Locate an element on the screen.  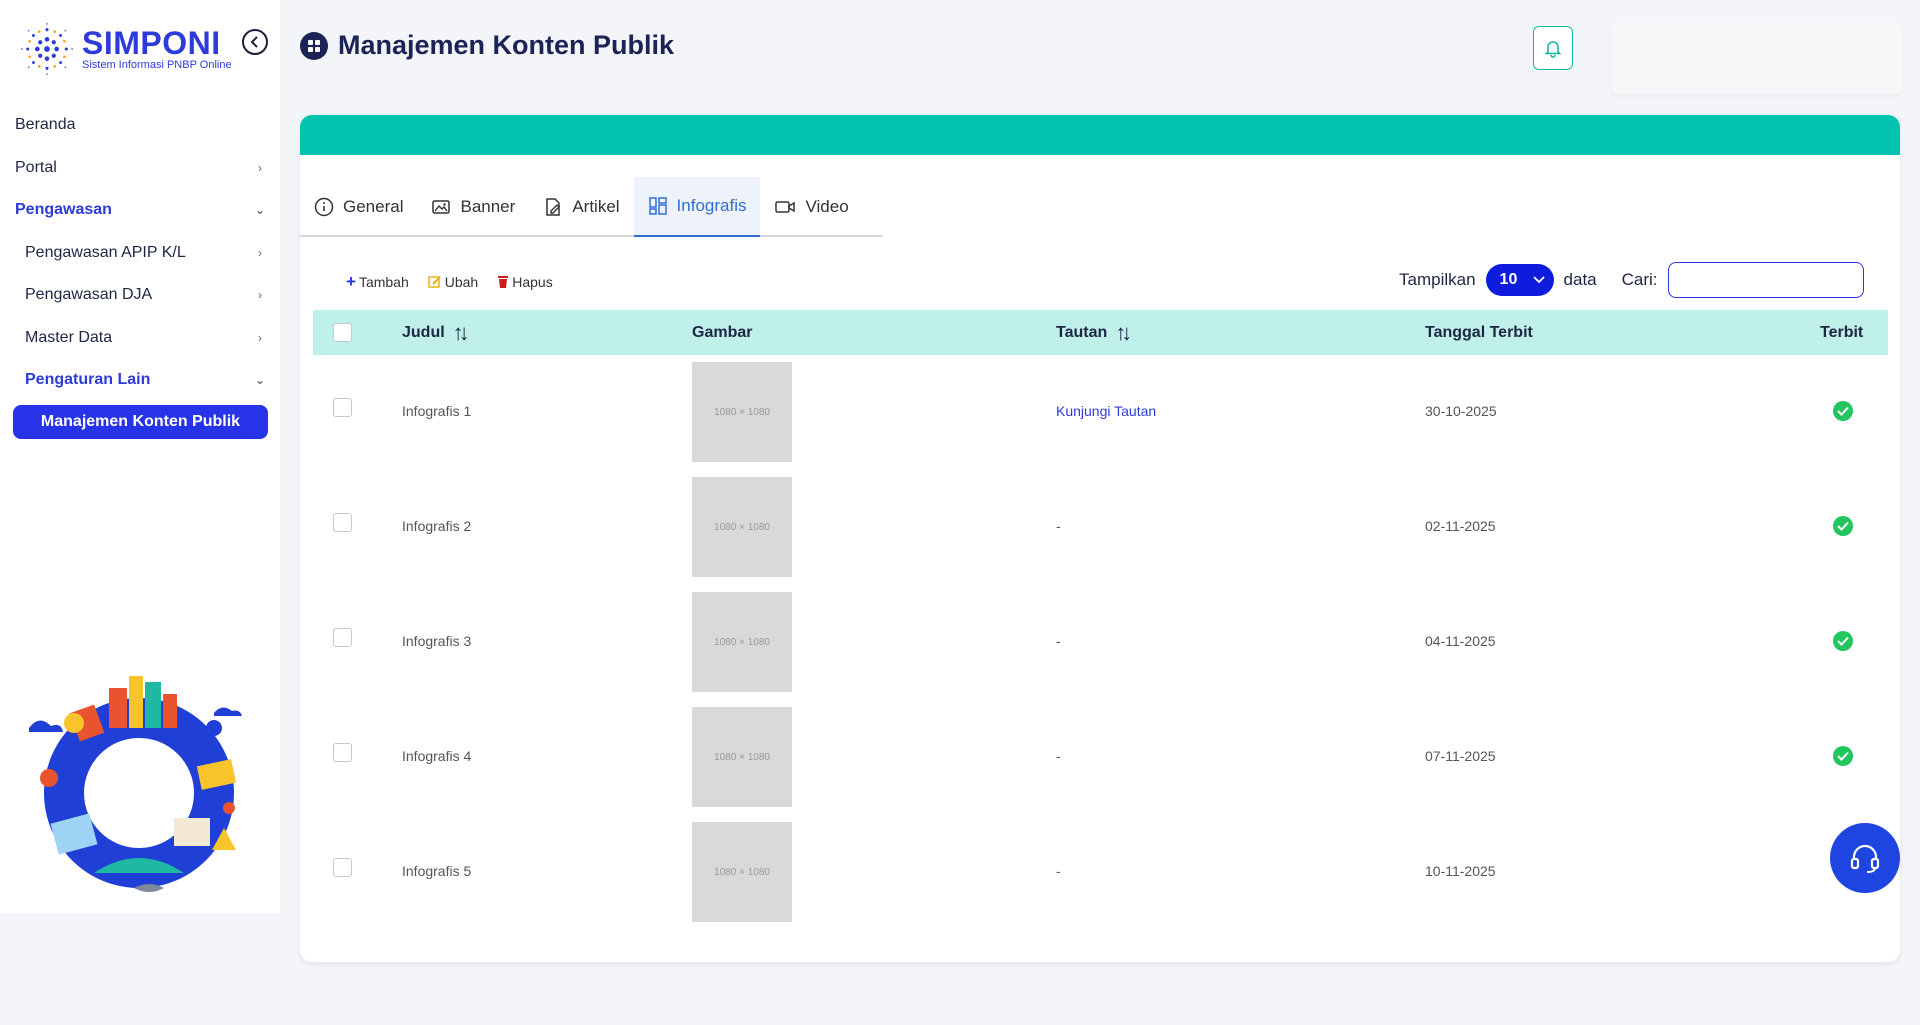
tab-general: General is located at coordinates (358, 207).